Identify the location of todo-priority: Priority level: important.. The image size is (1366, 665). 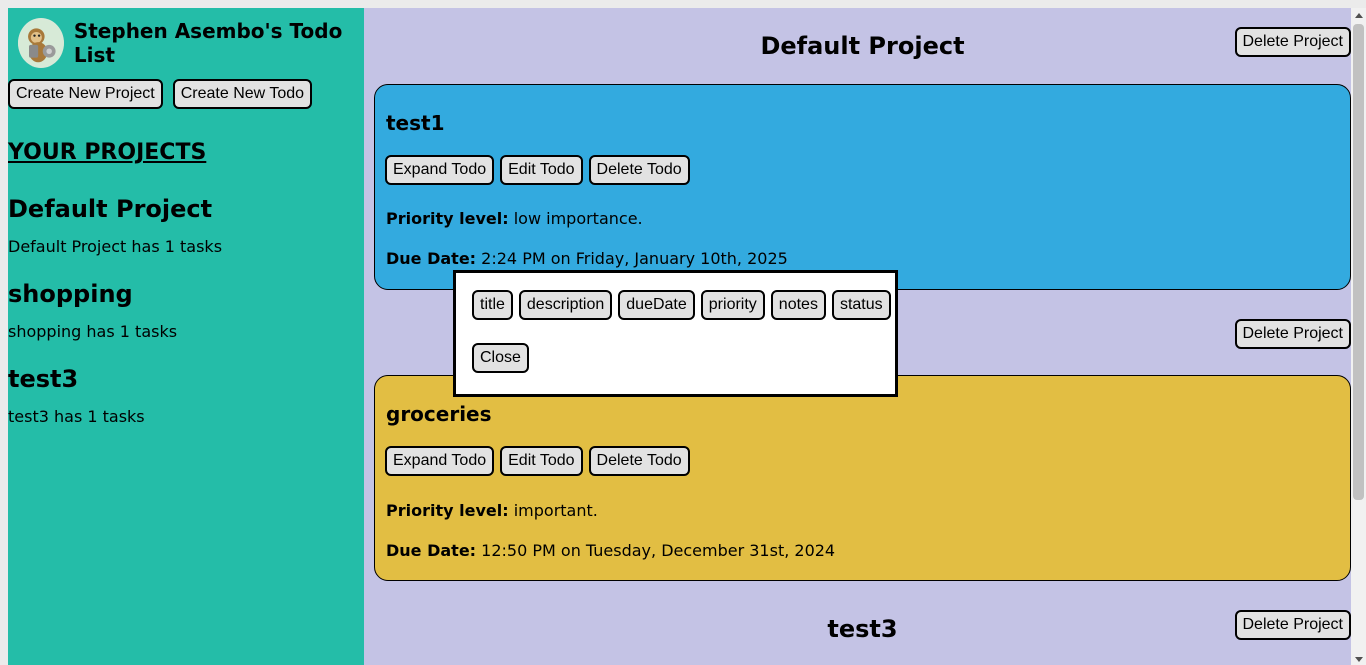
(492, 511).